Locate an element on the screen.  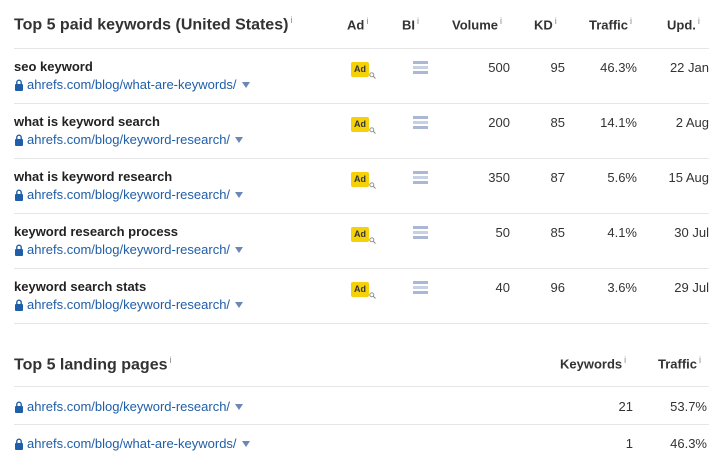
paid-keywords-title: Top 5 paid keywords (United States) i is located at coordinates (153, 24).